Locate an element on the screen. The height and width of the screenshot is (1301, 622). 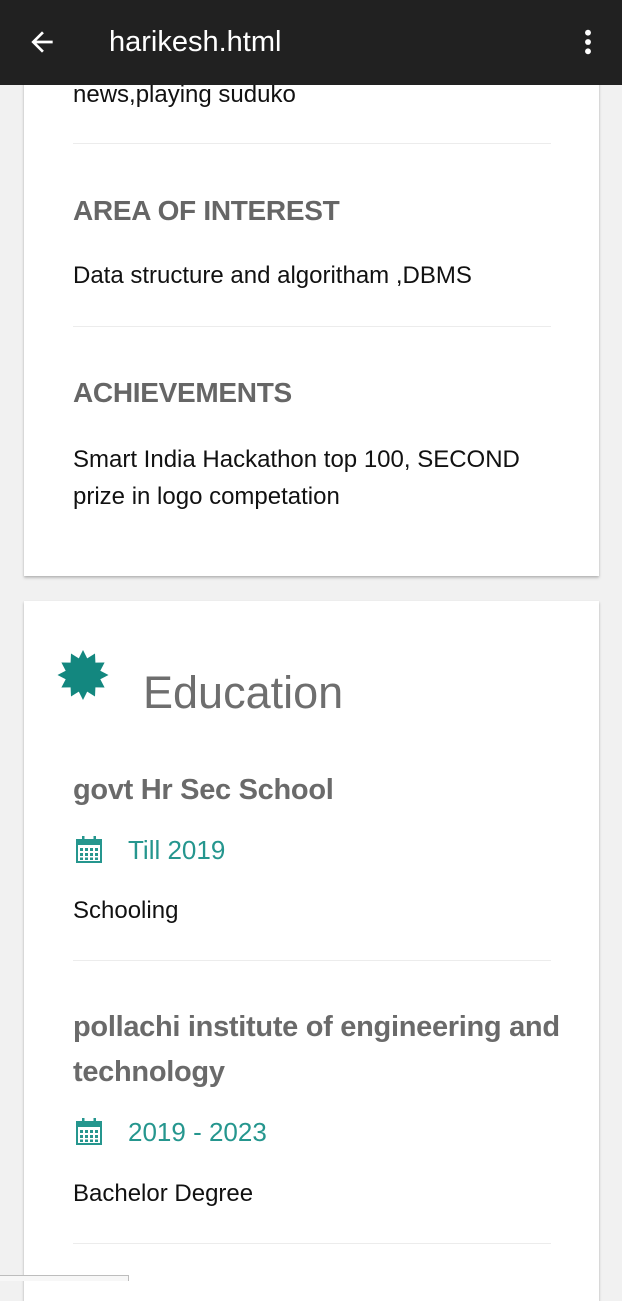
date-range: 2019 - 2023 is located at coordinates (197, 1132).